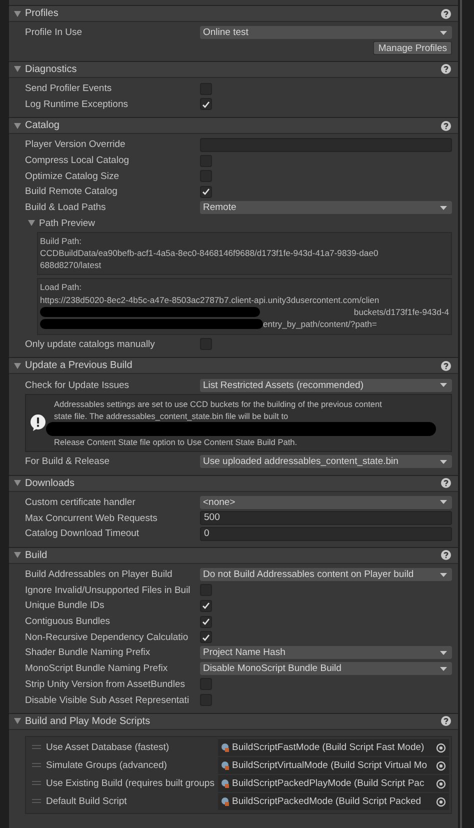  Describe the element at coordinates (333, 747) in the screenshot. I see `object-field: BuildScriptFastMode (Build Script Fast Mode)` at that location.